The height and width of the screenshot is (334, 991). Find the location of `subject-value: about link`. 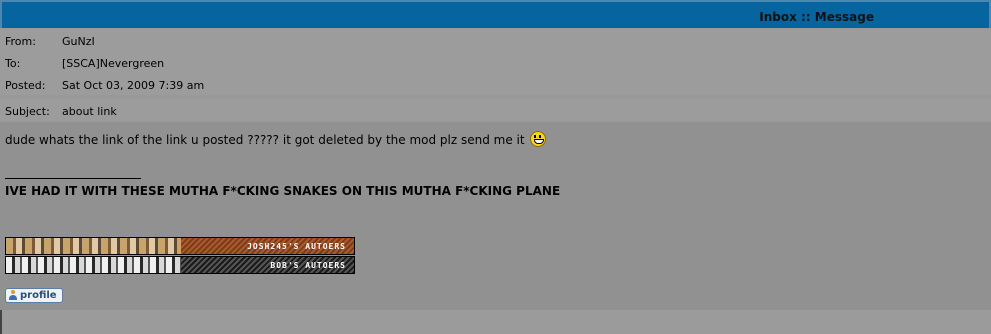

subject-value: about link is located at coordinates (89, 111).